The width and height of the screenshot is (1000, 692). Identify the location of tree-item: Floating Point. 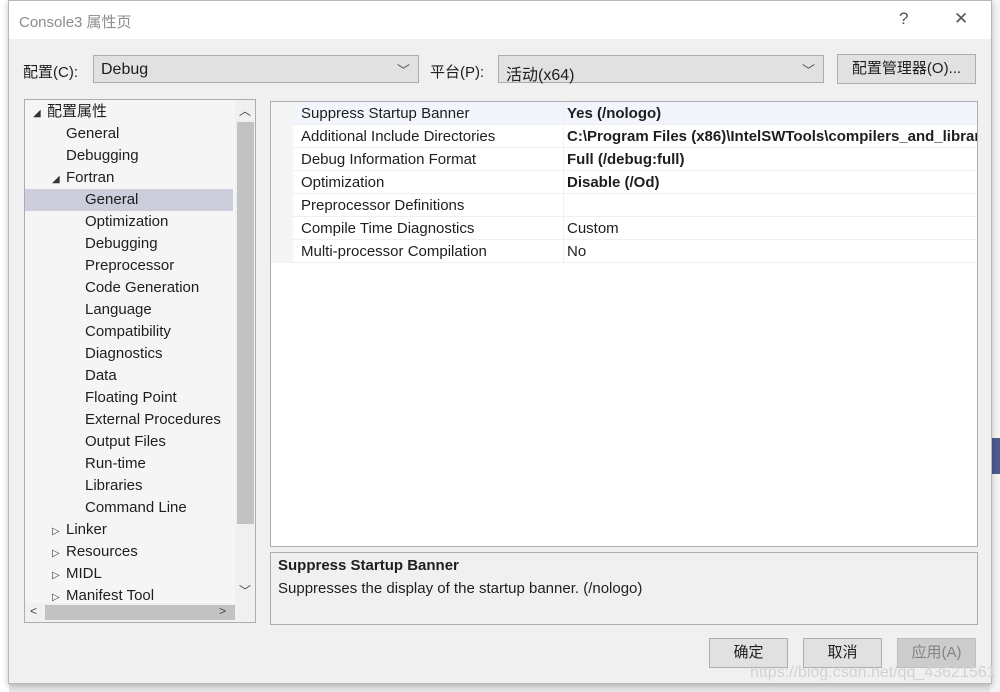
(129, 398).